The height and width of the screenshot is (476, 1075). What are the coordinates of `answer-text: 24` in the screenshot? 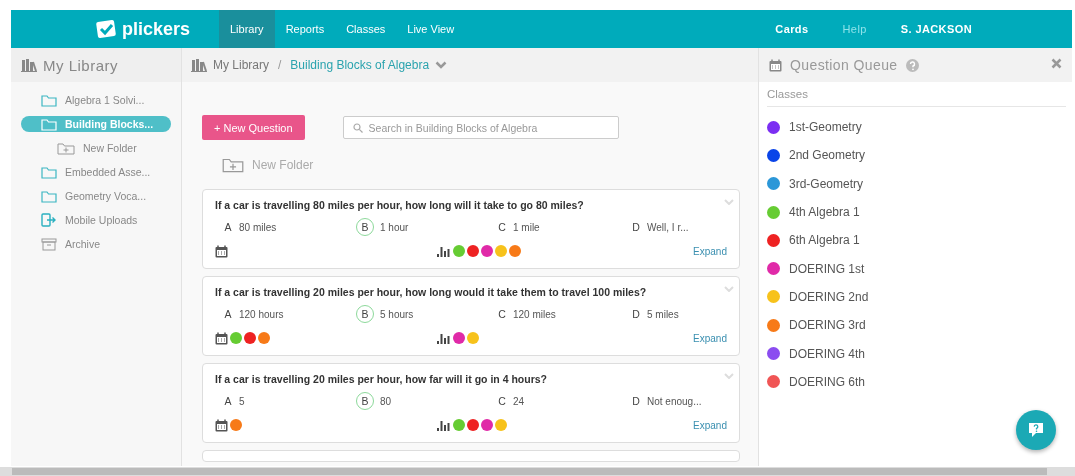 It's located at (519, 401).